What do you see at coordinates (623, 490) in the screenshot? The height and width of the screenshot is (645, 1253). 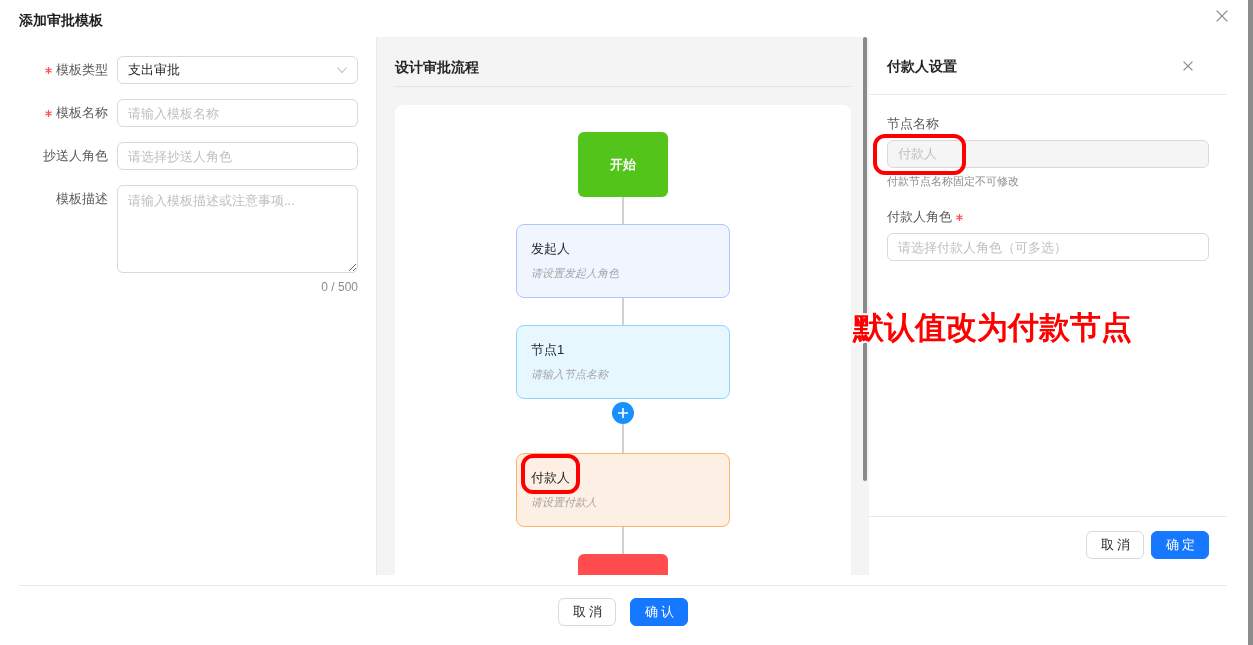 I see `flow-node: 付款人 请设置付款人` at bounding box center [623, 490].